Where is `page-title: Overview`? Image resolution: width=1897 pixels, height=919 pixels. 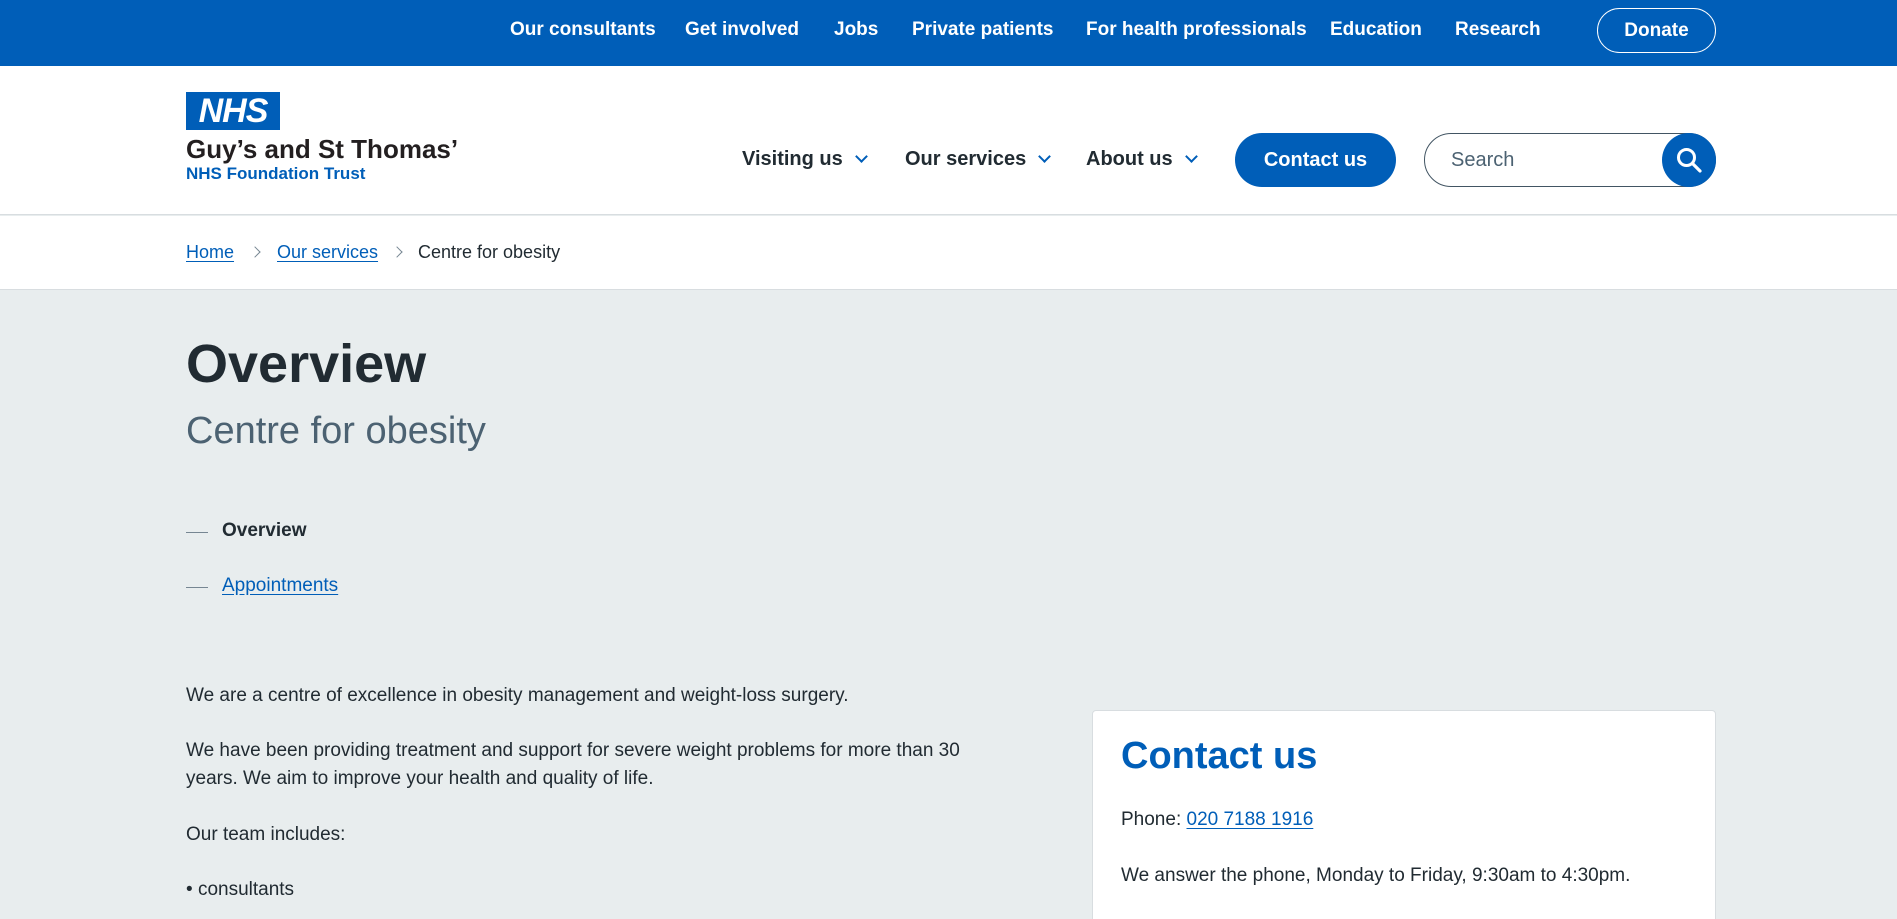 page-title: Overview is located at coordinates (306, 364).